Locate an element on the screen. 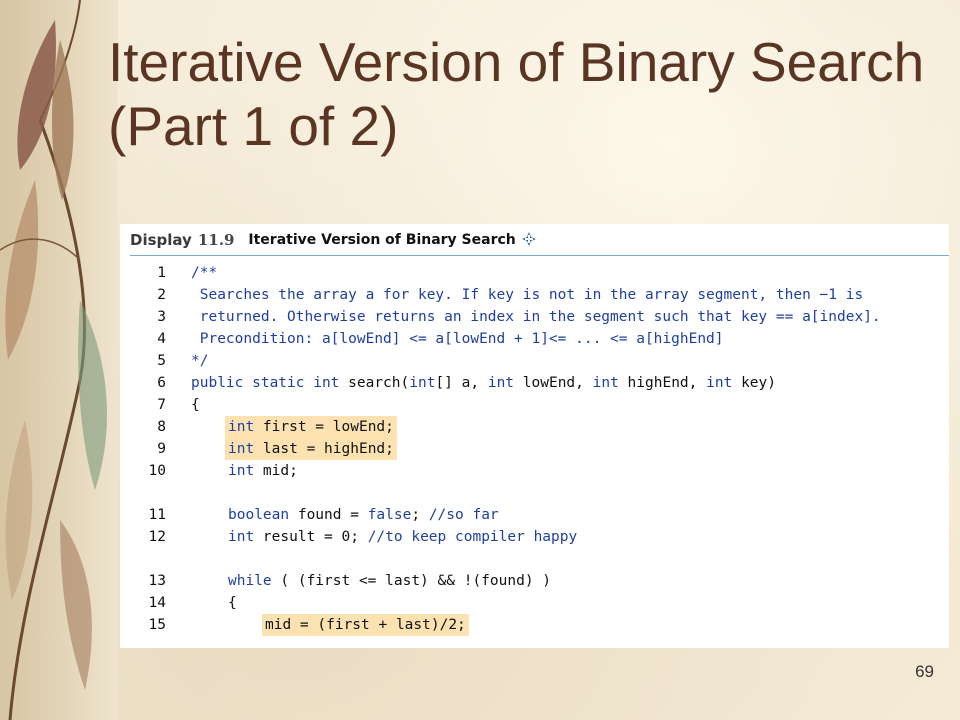 The image size is (960, 720). line-number: 8 is located at coordinates (161, 427).